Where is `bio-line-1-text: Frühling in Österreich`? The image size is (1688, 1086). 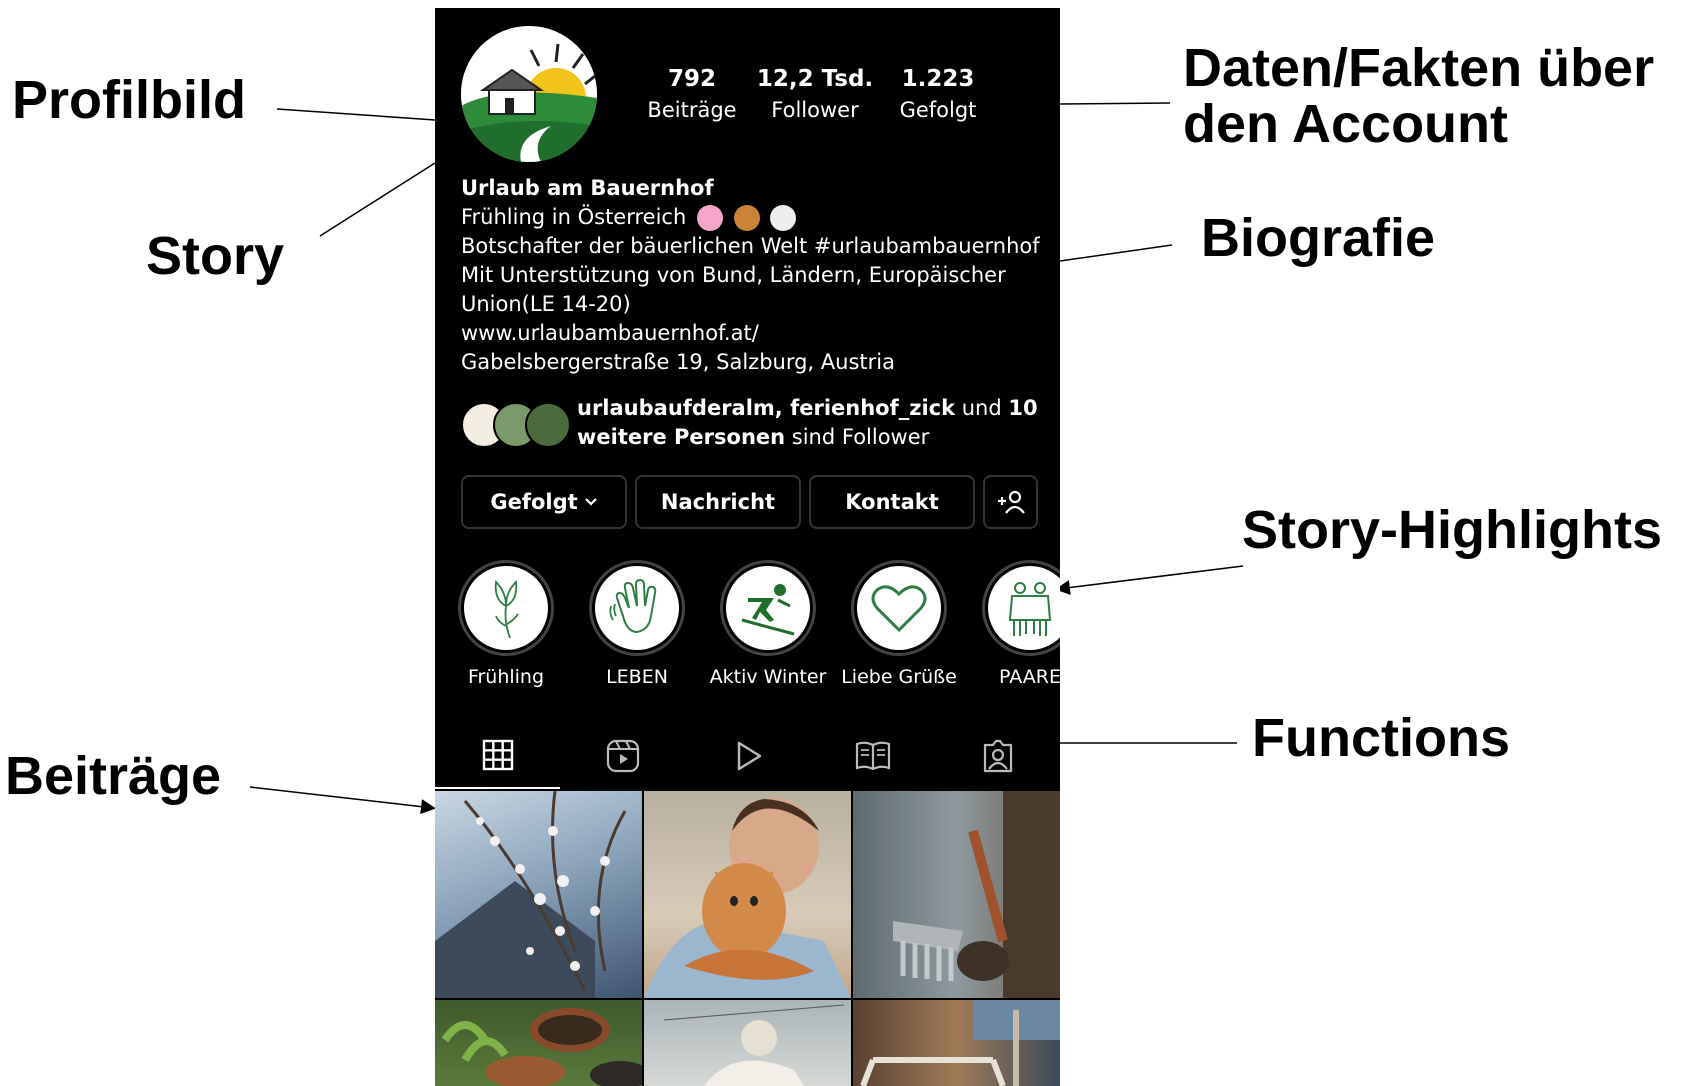 bio-line-1-text: Frühling in Österreich is located at coordinates (574, 217).